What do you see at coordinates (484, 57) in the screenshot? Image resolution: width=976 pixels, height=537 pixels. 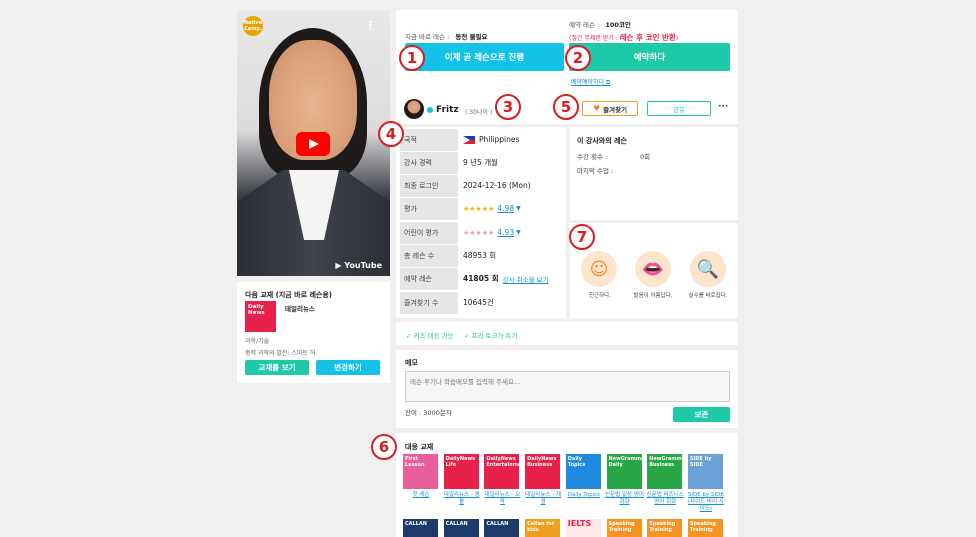 I see `start-lesson-now-button: 이제 곧 레슨으로 진행` at bounding box center [484, 57].